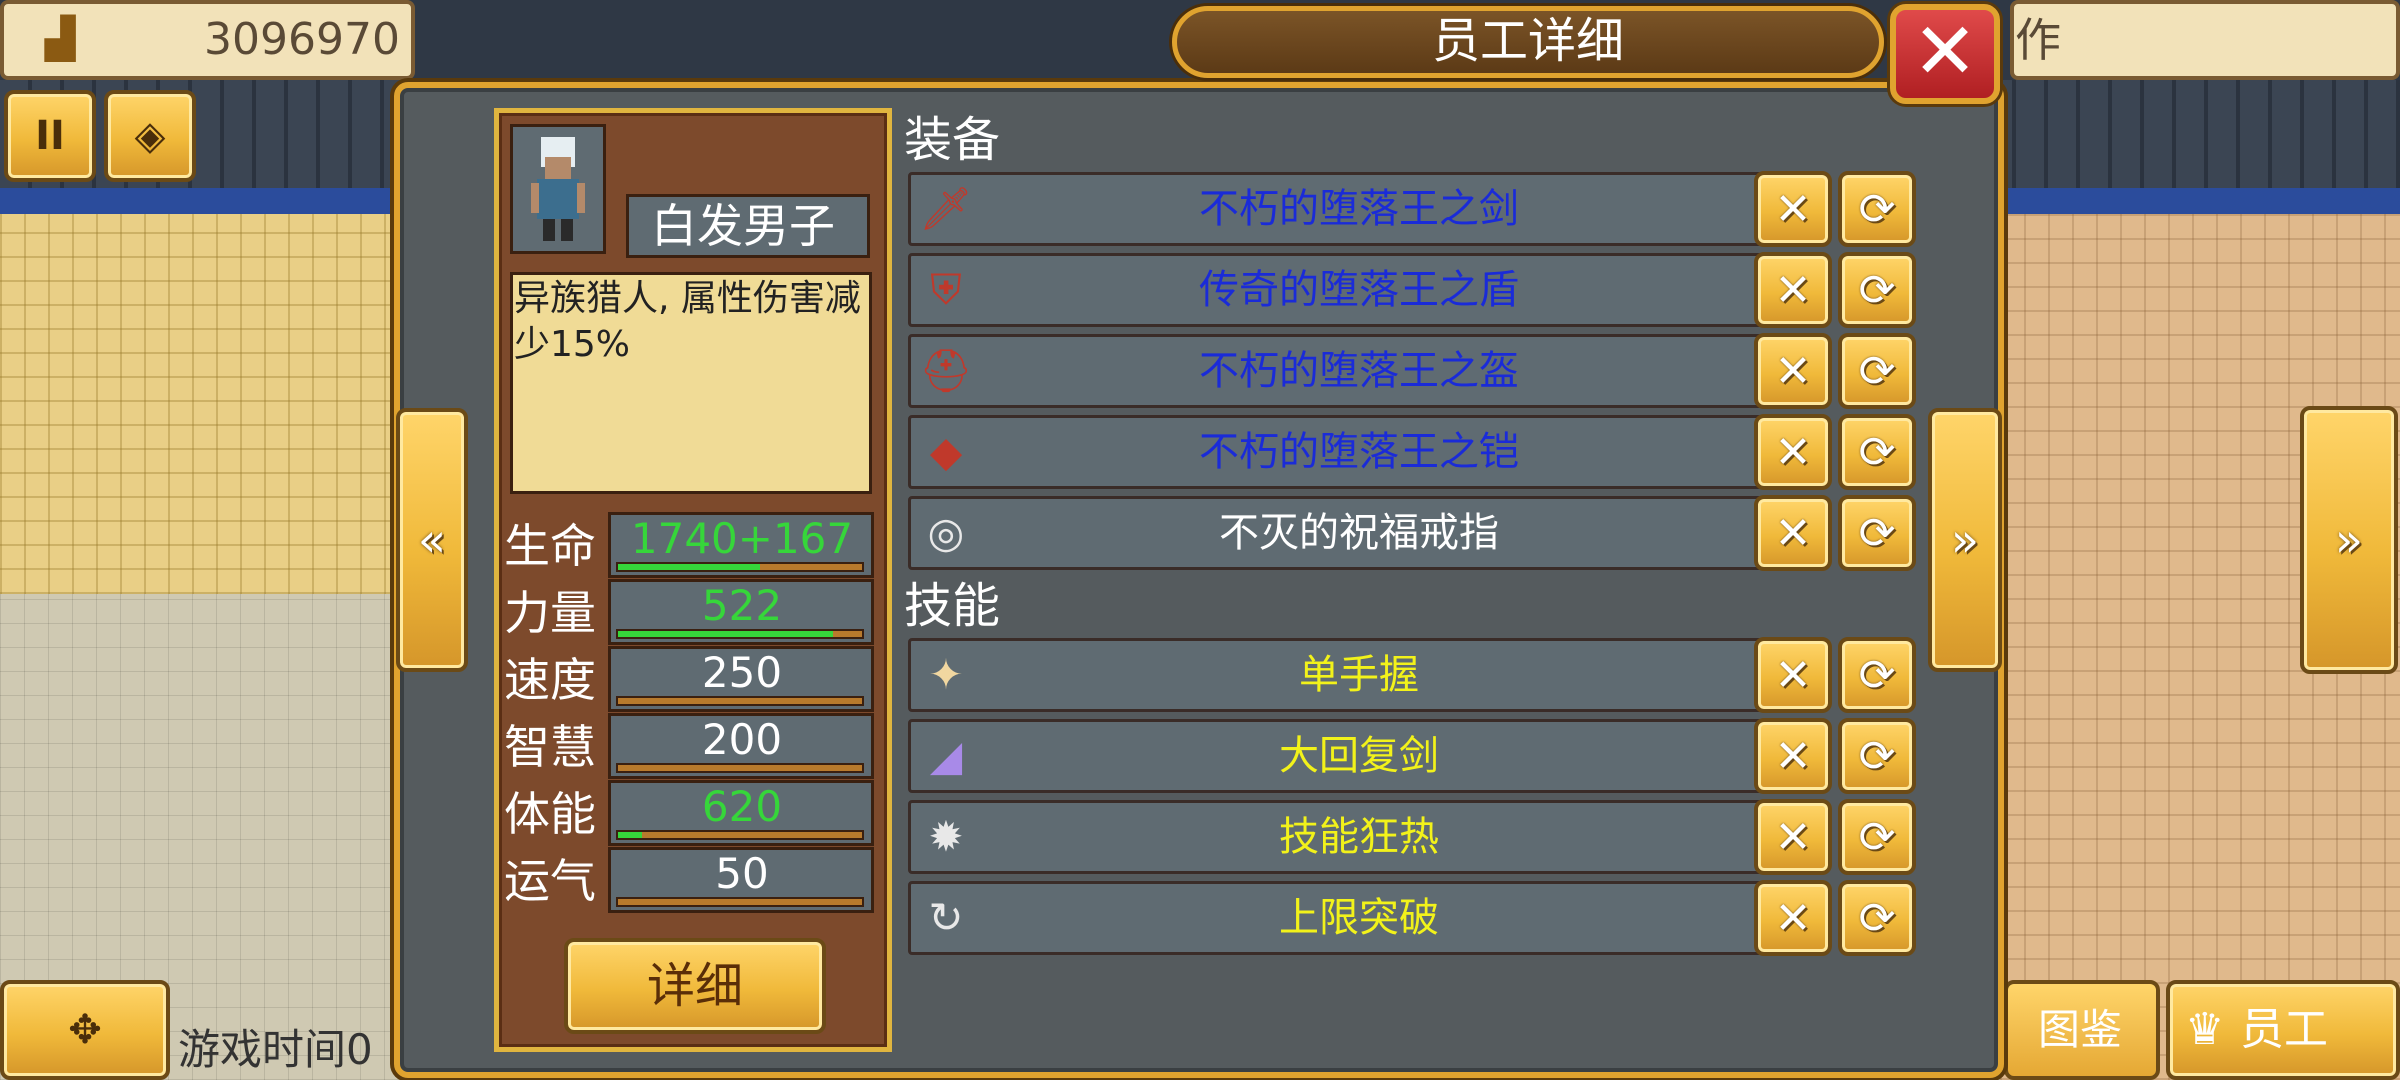 This screenshot has width=2400, height=1080. I want to click on stat-label: 运气, so click(550, 881).